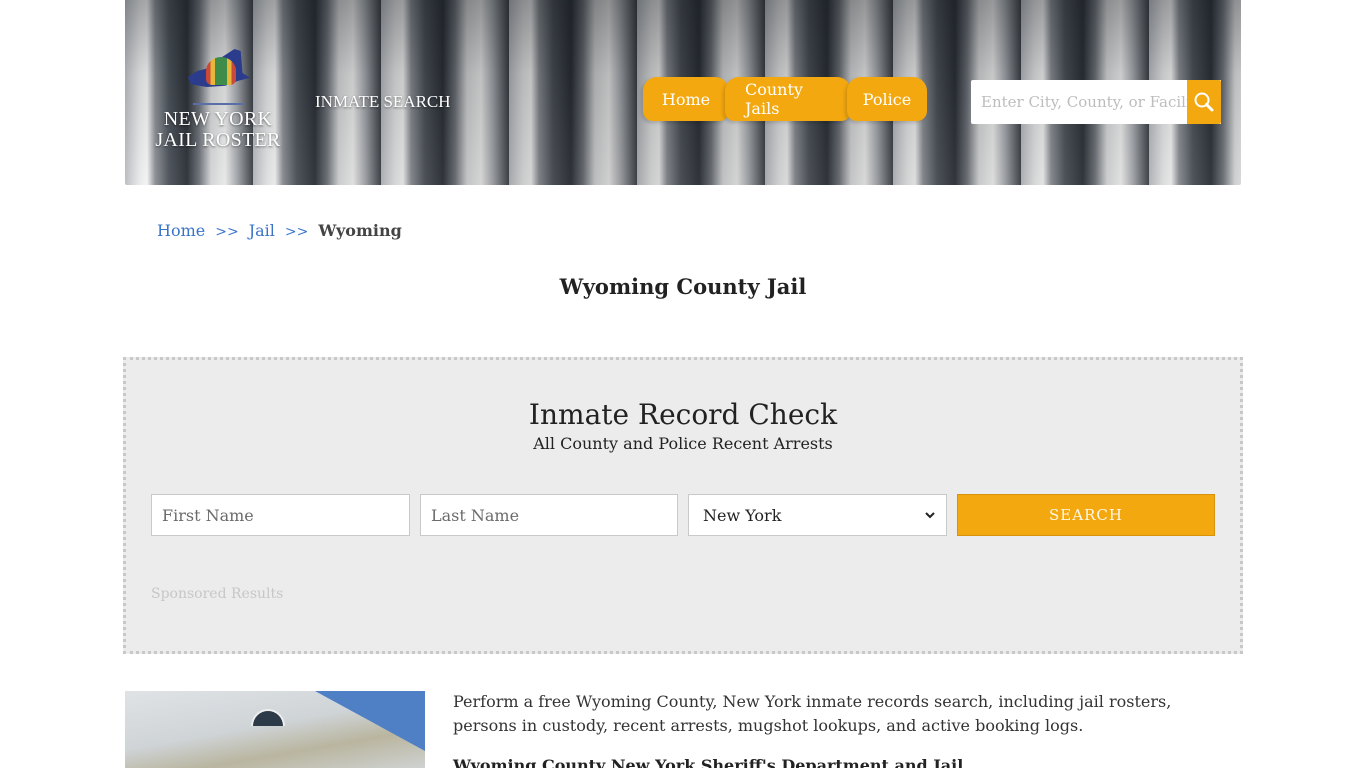 This screenshot has width=1366, height=768. I want to click on nav-tab-county-jails: County Jails, so click(788, 99).